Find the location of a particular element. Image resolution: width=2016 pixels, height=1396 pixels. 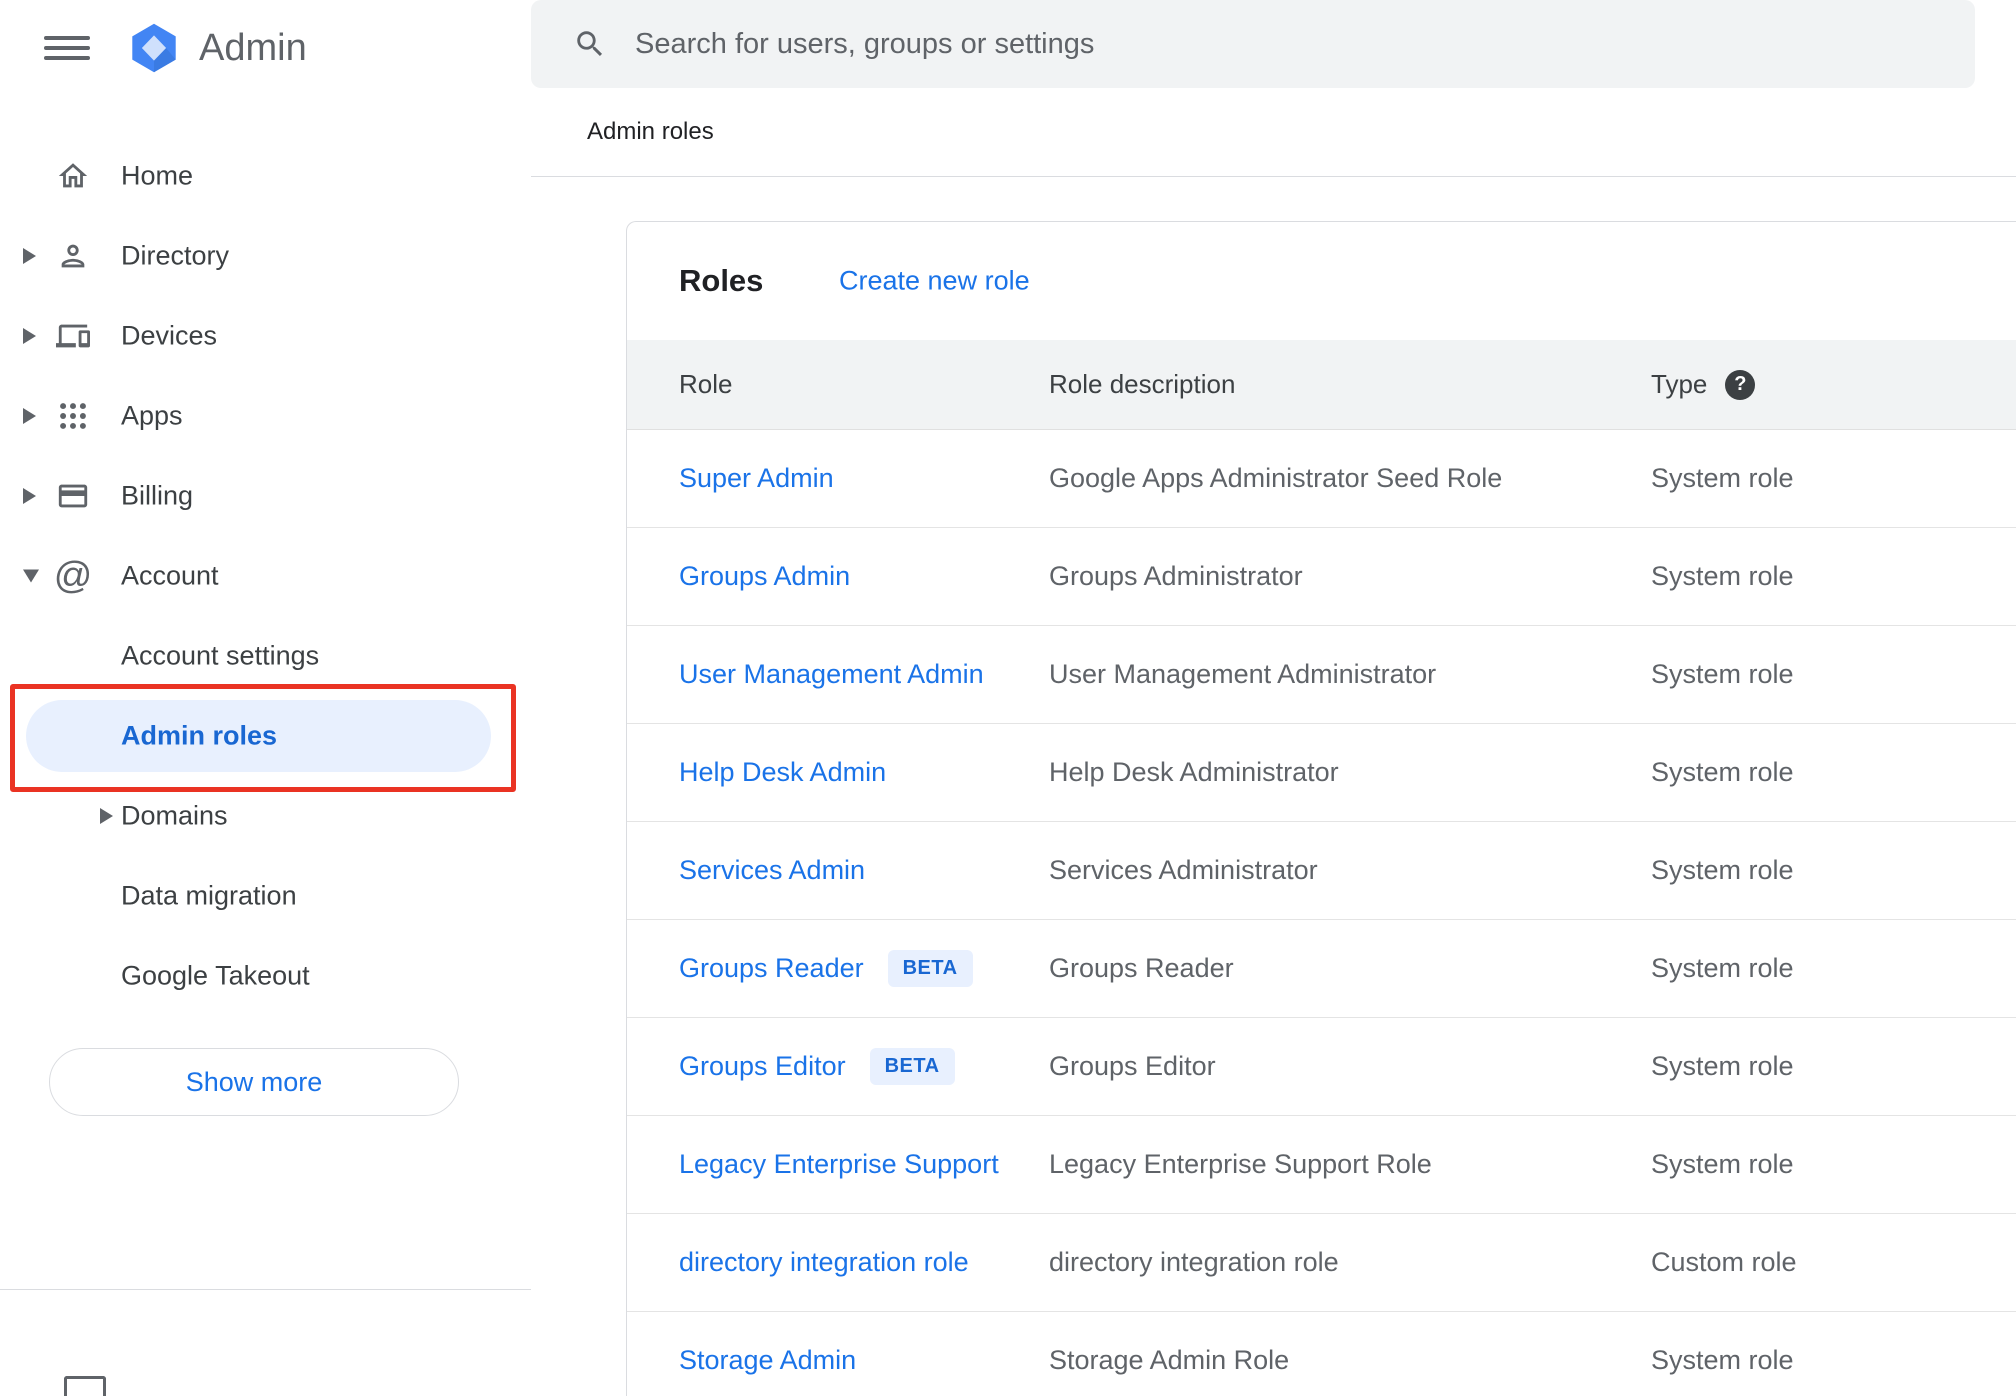

breadcrumb: Admin roles is located at coordinates (650, 131).